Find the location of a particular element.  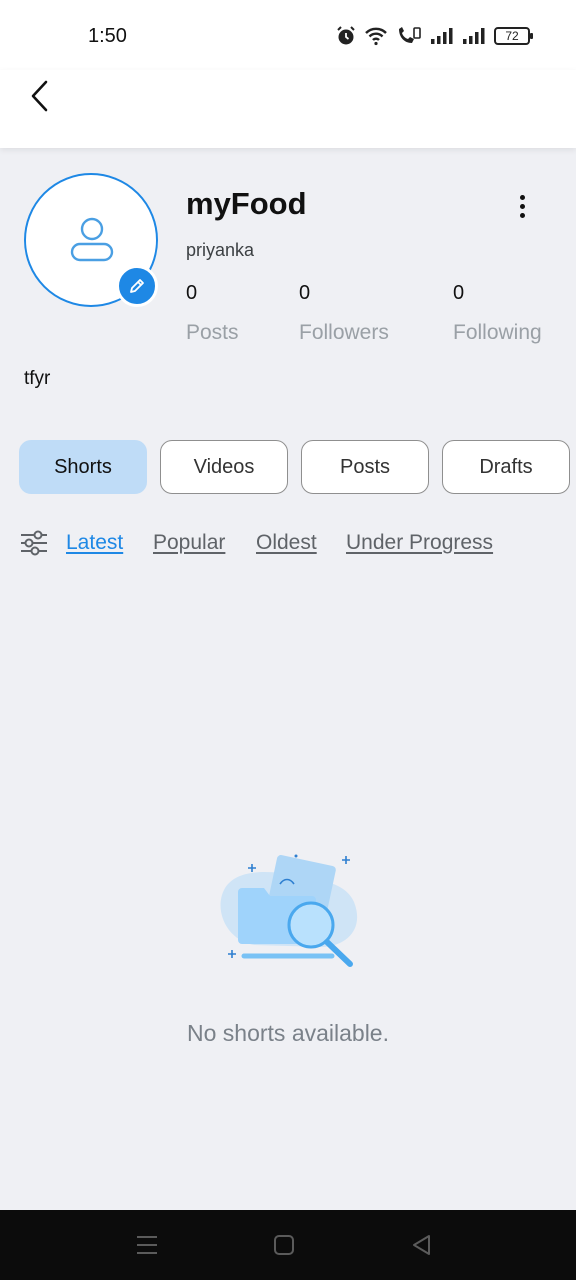

content-tabs: Shorts Videos Posts Drafts is located at coordinates (288, 467).